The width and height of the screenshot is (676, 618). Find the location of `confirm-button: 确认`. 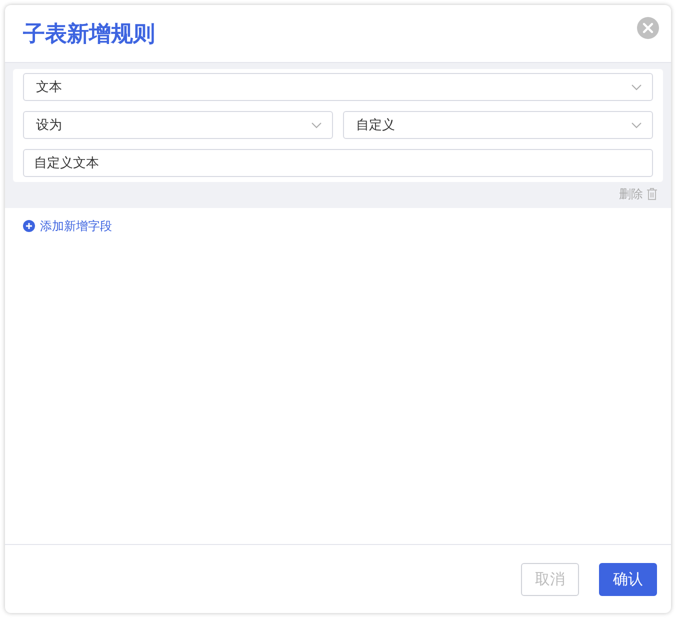

confirm-button: 确认 is located at coordinates (628, 579).